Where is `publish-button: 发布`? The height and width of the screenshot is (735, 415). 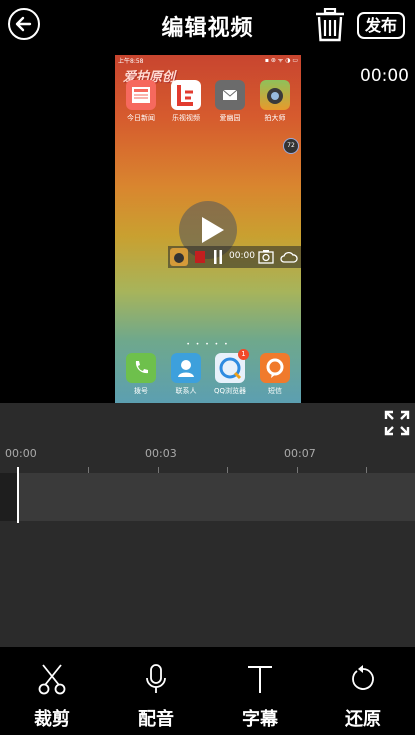
publish-button: 发布 is located at coordinates (381, 25).